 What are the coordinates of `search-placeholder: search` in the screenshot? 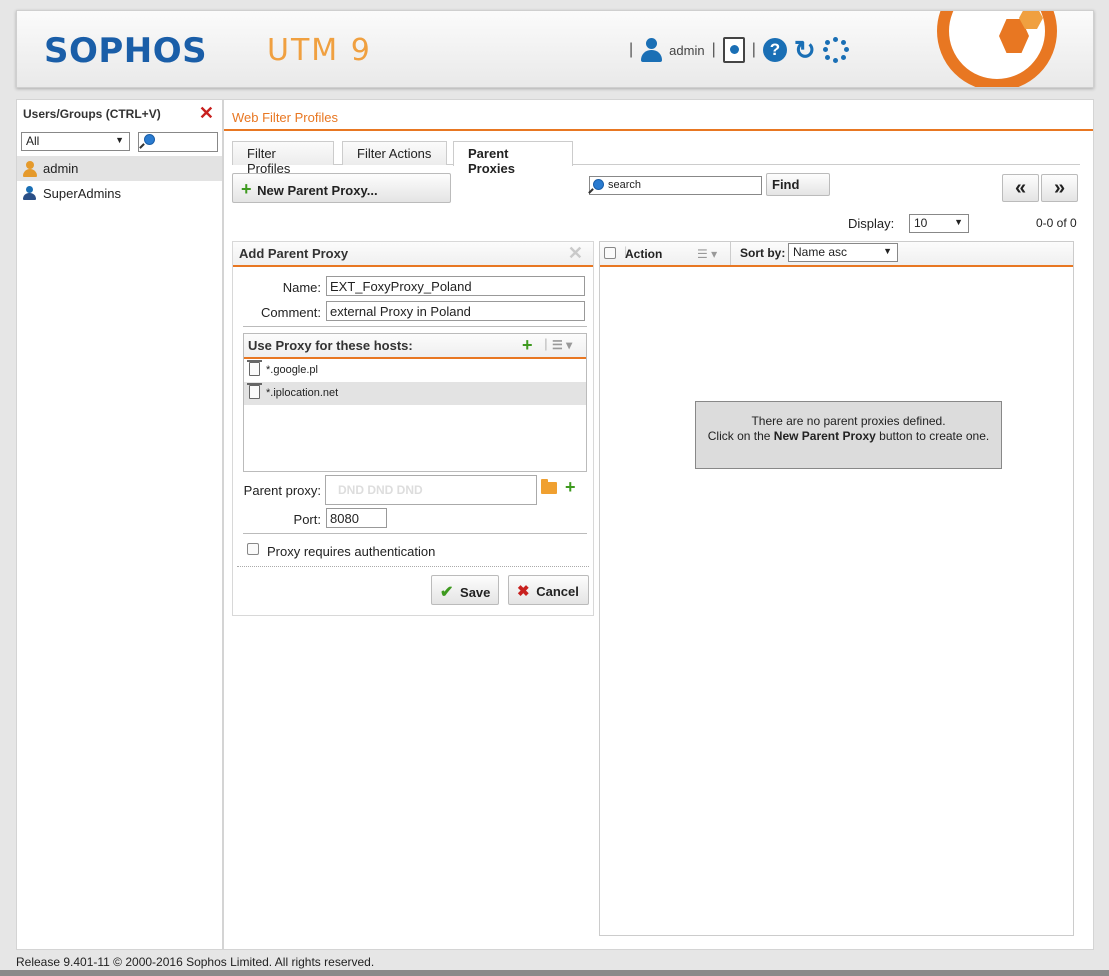 It's located at (625, 185).